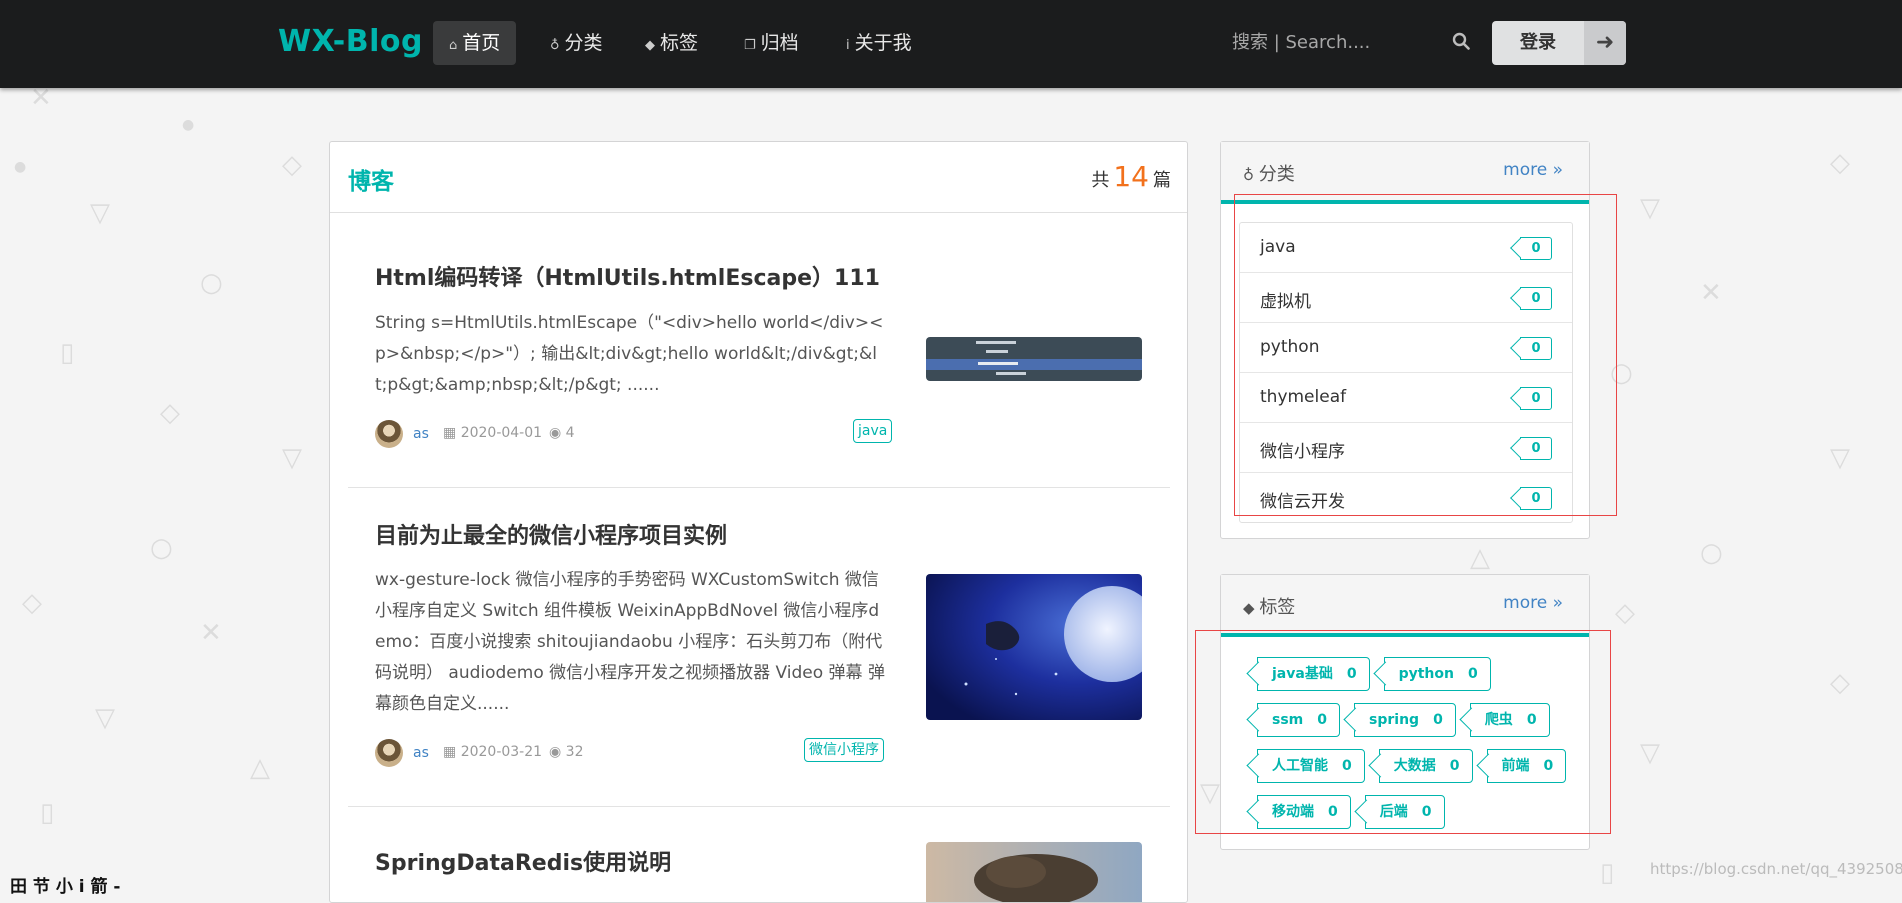 The width and height of the screenshot is (1902, 903). Describe the element at coordinates (1302, 452) in the screenshot. I see `category-name: 微信小程序` at that location.